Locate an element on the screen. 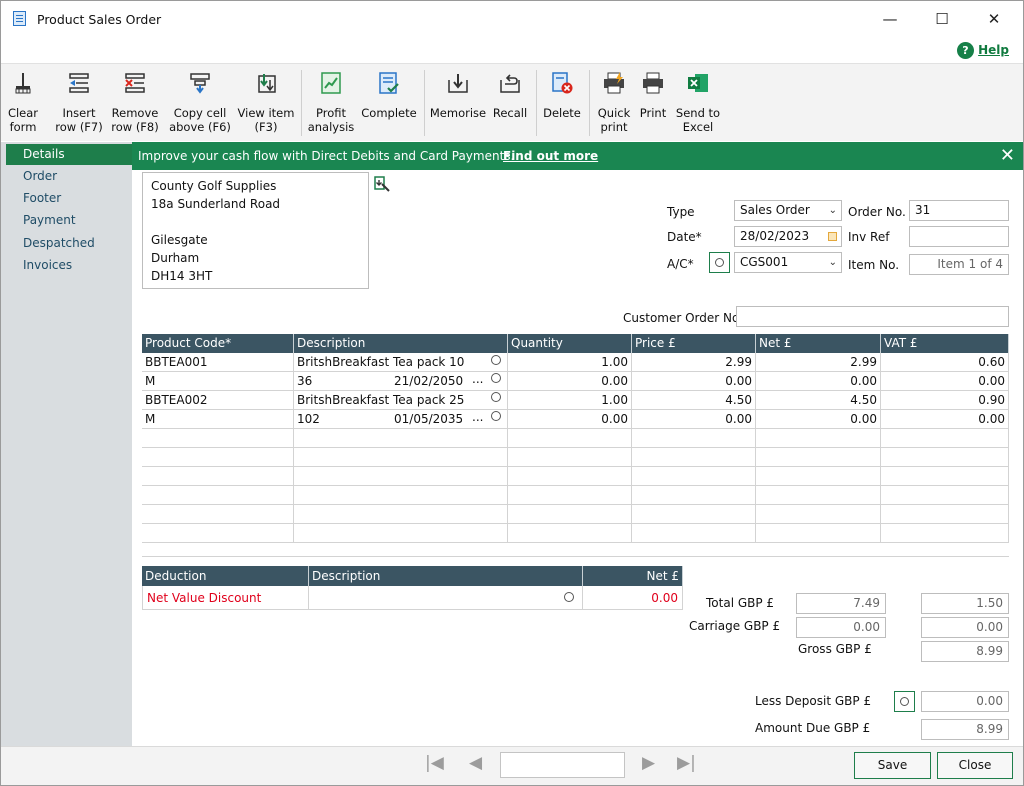 The height and width of the screenshot is (786, 1024). col-header-net: Net £ is located at coordinates (818, 343).